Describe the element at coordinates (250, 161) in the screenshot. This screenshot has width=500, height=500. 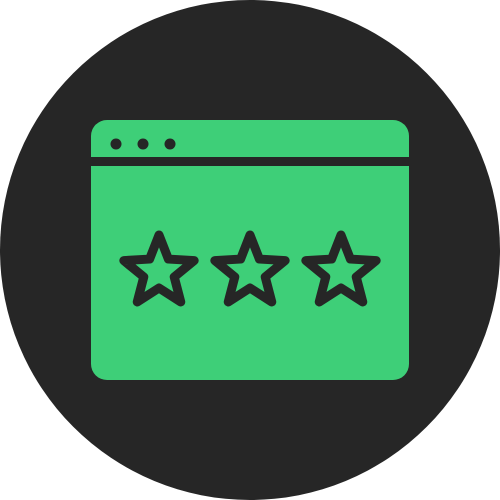
I see `title-bar-divider` at that location.